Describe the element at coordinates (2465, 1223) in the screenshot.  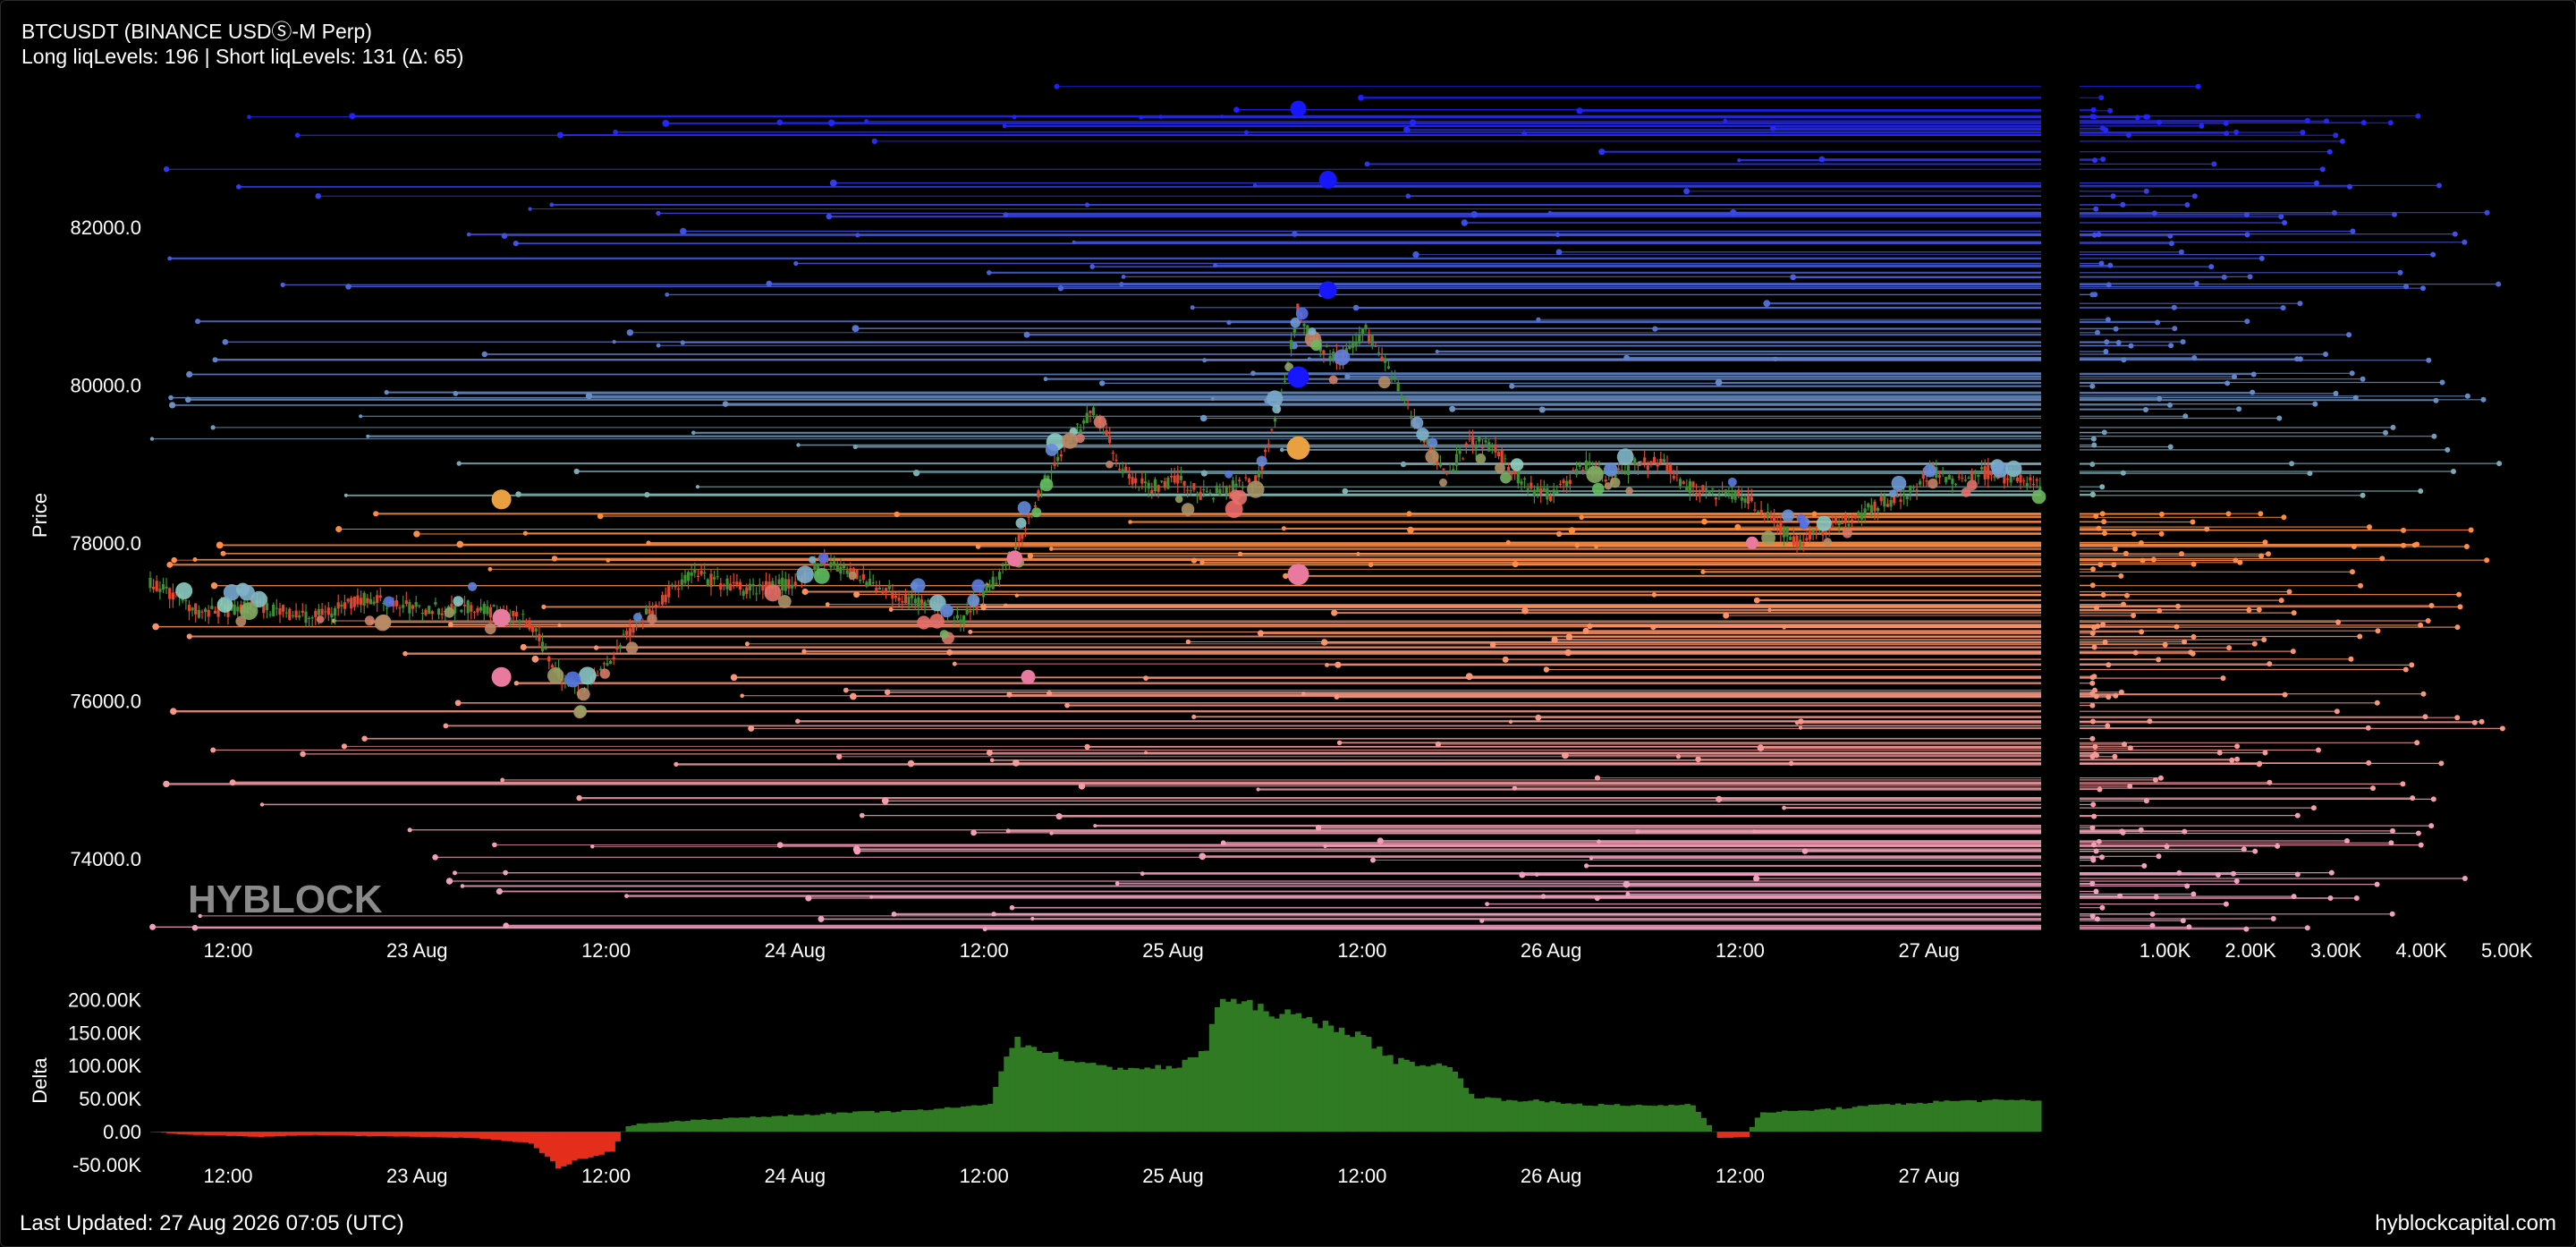
I see `site-link: hyblockcapital.com` at that location.